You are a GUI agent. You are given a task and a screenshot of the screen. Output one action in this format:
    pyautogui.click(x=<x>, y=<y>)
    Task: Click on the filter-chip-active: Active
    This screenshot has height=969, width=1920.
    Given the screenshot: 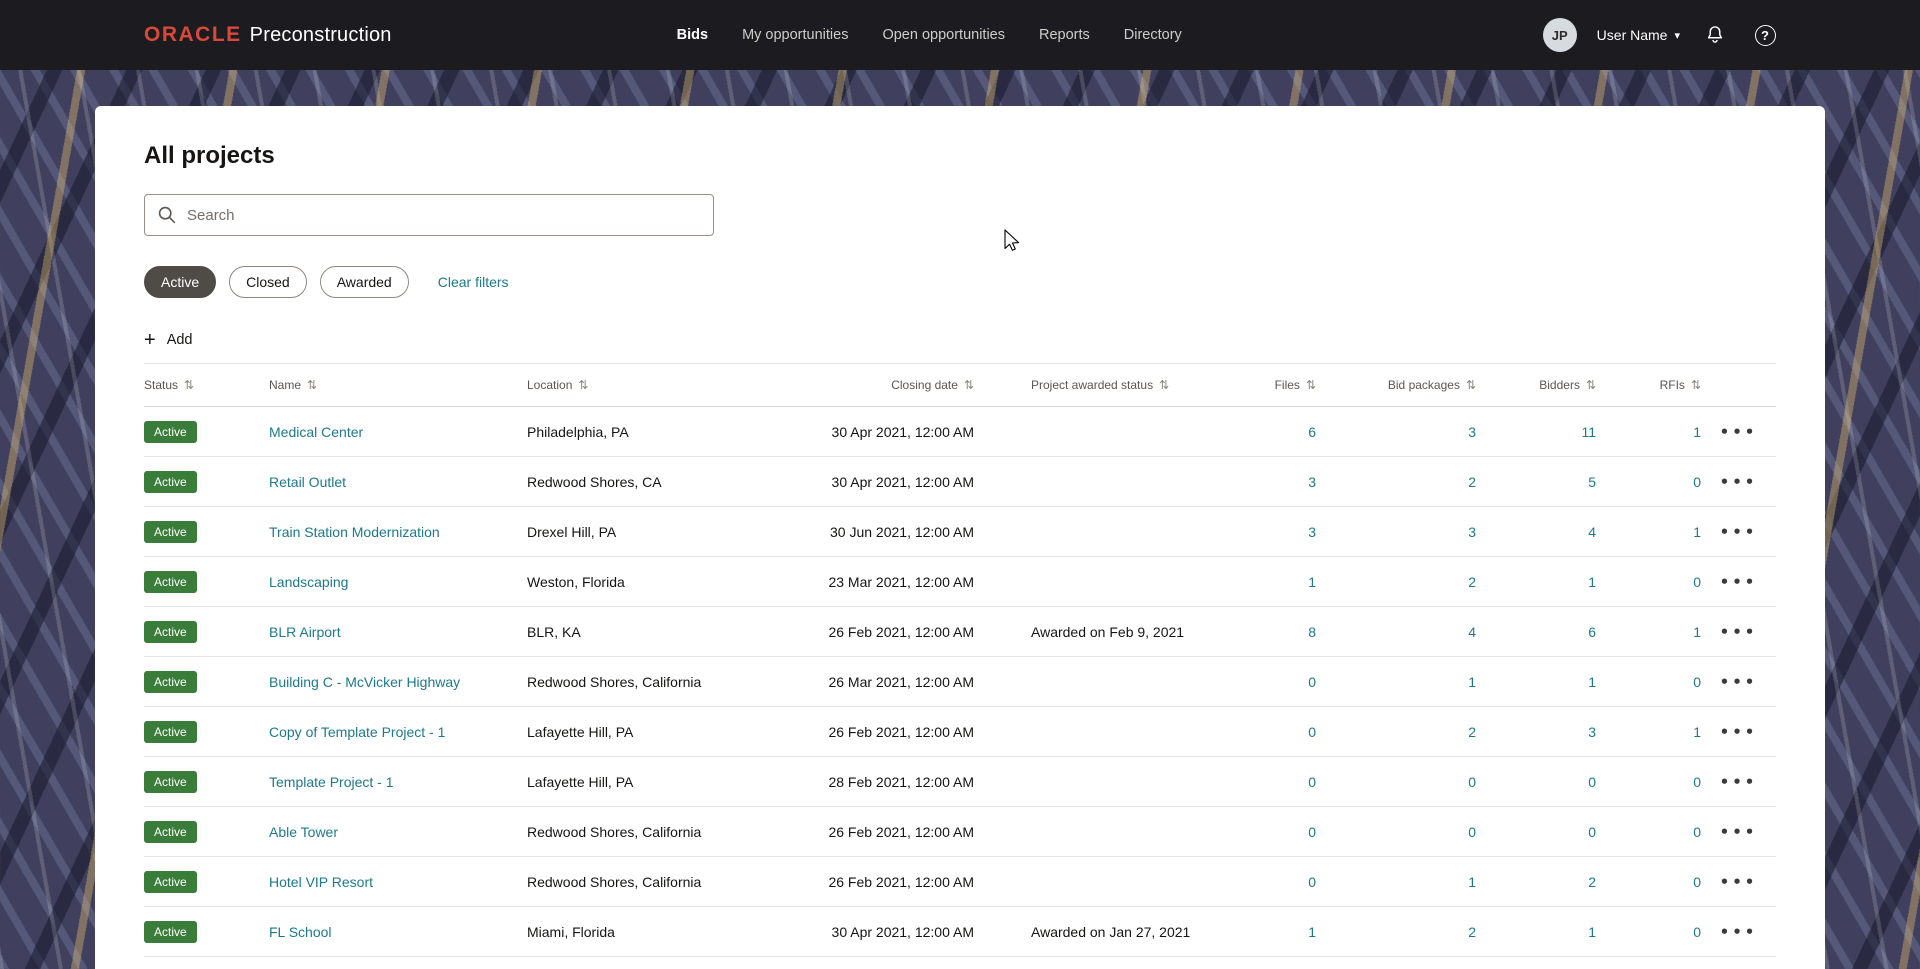 What is the action you would take?
    pyautogui.click(x=180, y=282)
    